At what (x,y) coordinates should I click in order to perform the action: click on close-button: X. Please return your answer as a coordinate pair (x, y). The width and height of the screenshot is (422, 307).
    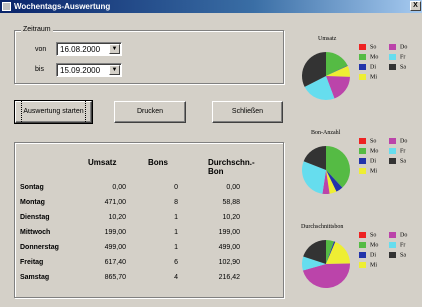
    Looking at the image, I should click on (415, 6).